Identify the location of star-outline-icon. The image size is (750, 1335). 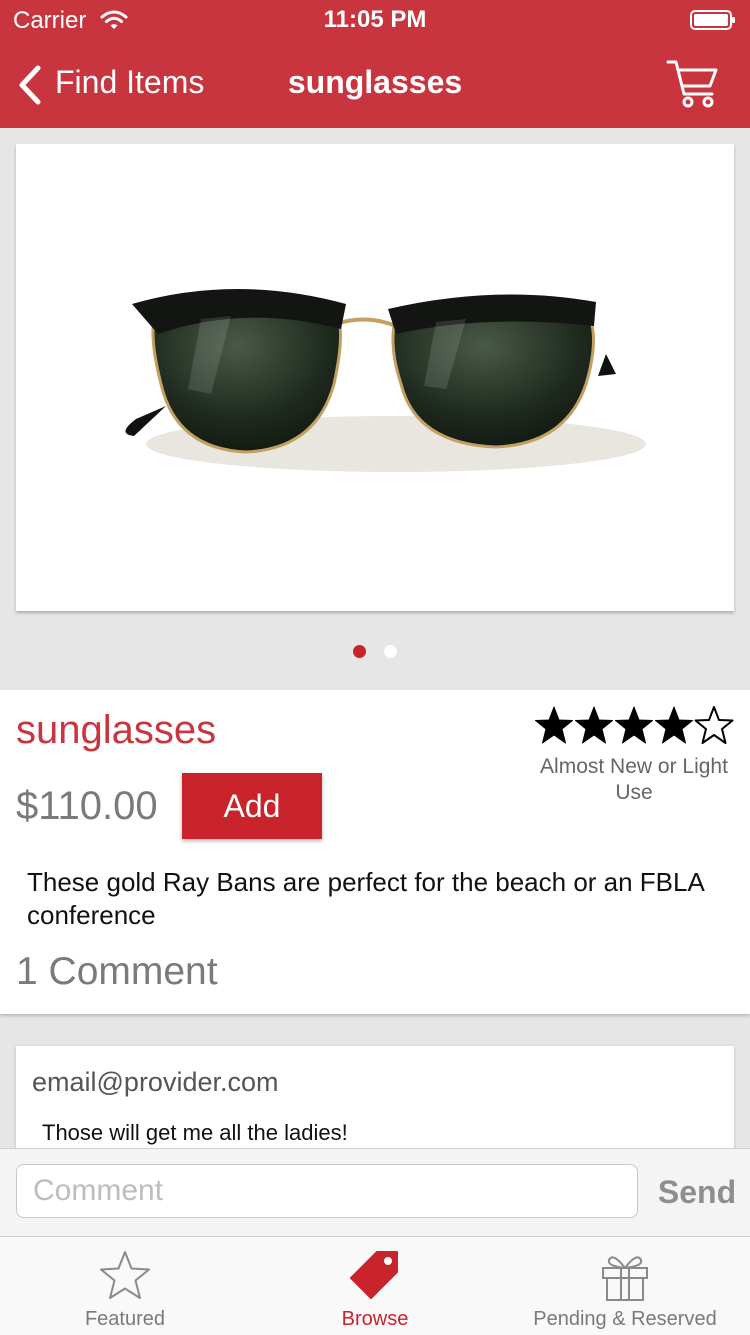
(125, 1275).